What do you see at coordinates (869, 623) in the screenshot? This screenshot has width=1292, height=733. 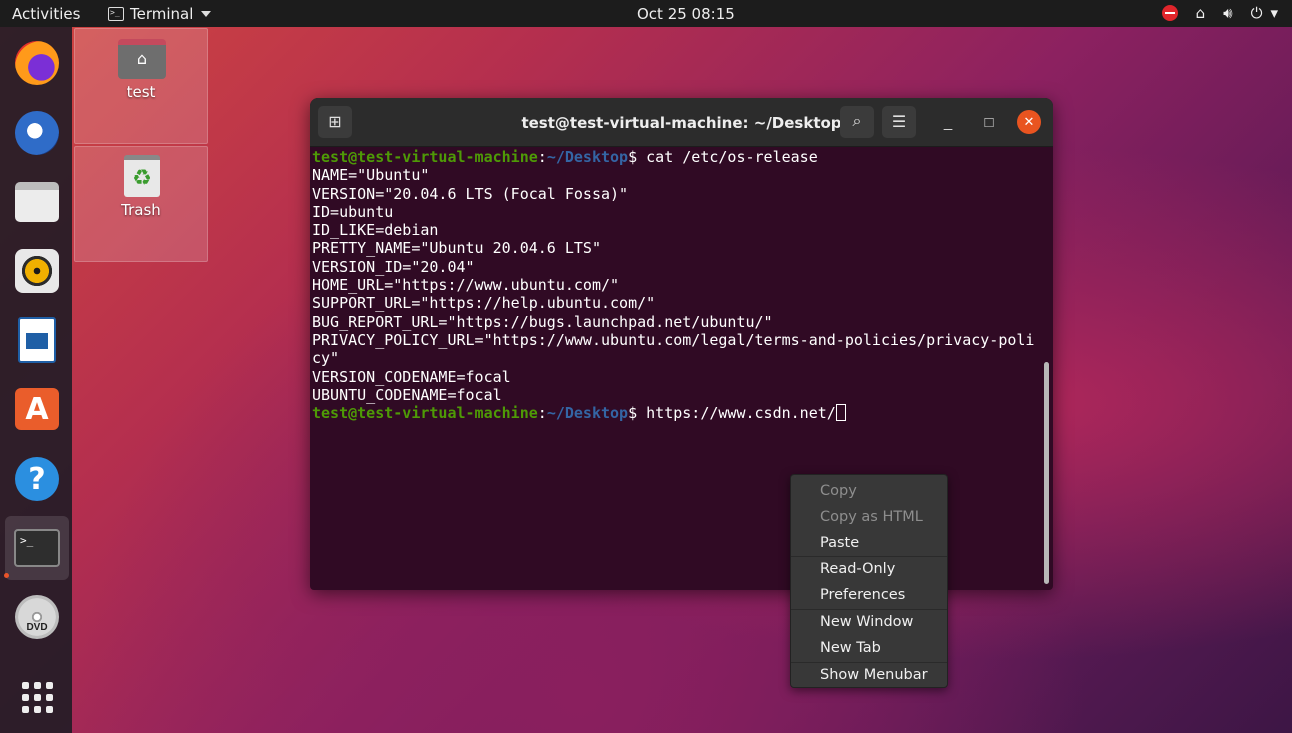 I see `menu-item-new-window: New Window` at bounding box center [869, 623].